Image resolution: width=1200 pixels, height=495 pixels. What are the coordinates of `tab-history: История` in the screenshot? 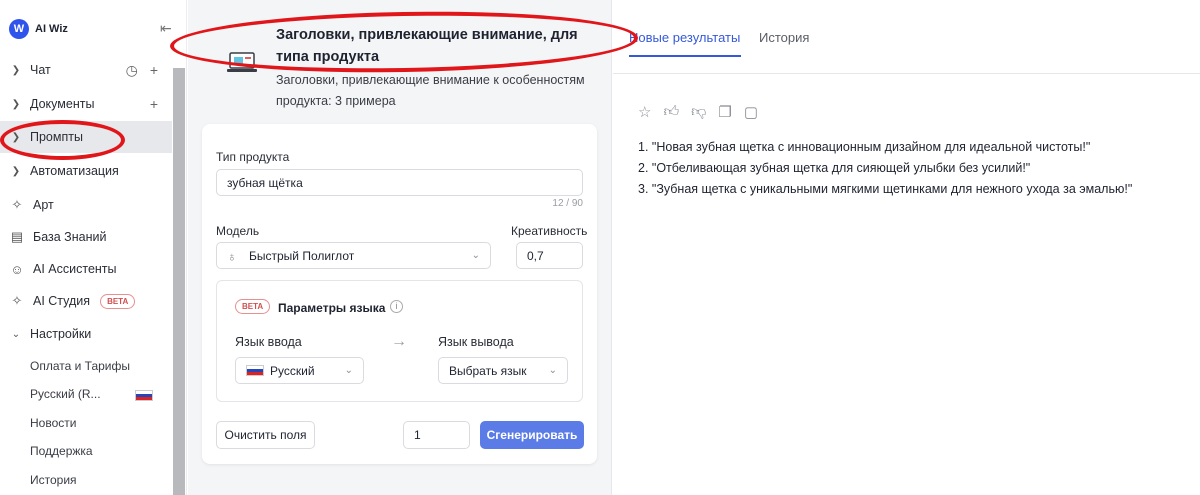 It's located at (784, 37).